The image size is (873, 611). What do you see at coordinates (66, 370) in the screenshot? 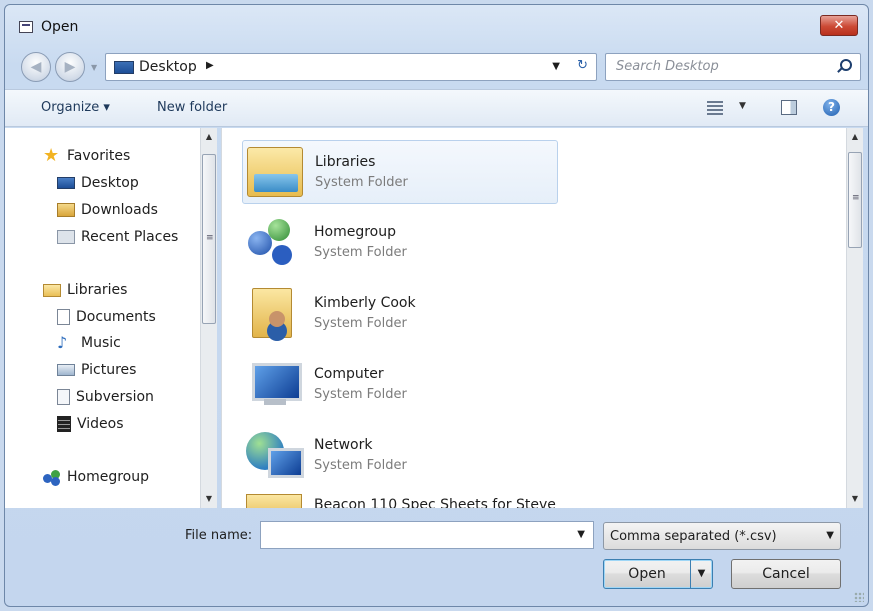
I see `pictures-icon` at bounding box center [66, 370].